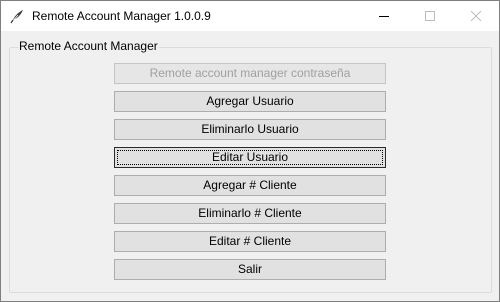  I want to click on password-button-label: Remote account manager contraseña, so click(250, 73).